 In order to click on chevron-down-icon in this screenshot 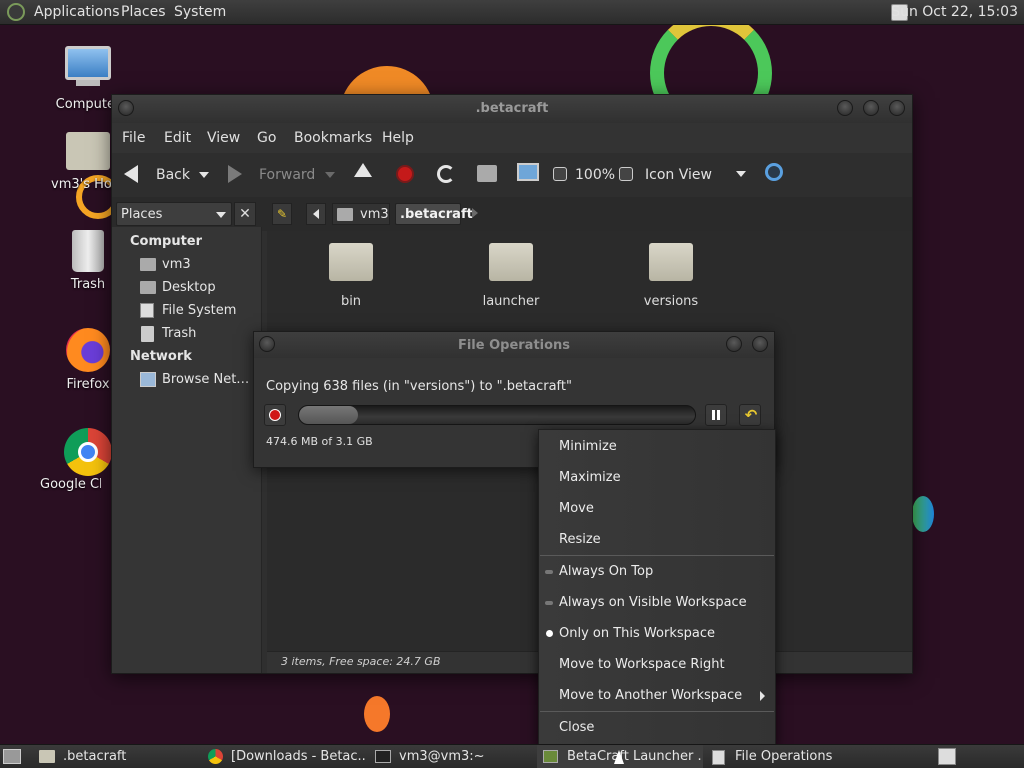, I will do `click(741, 174)`.